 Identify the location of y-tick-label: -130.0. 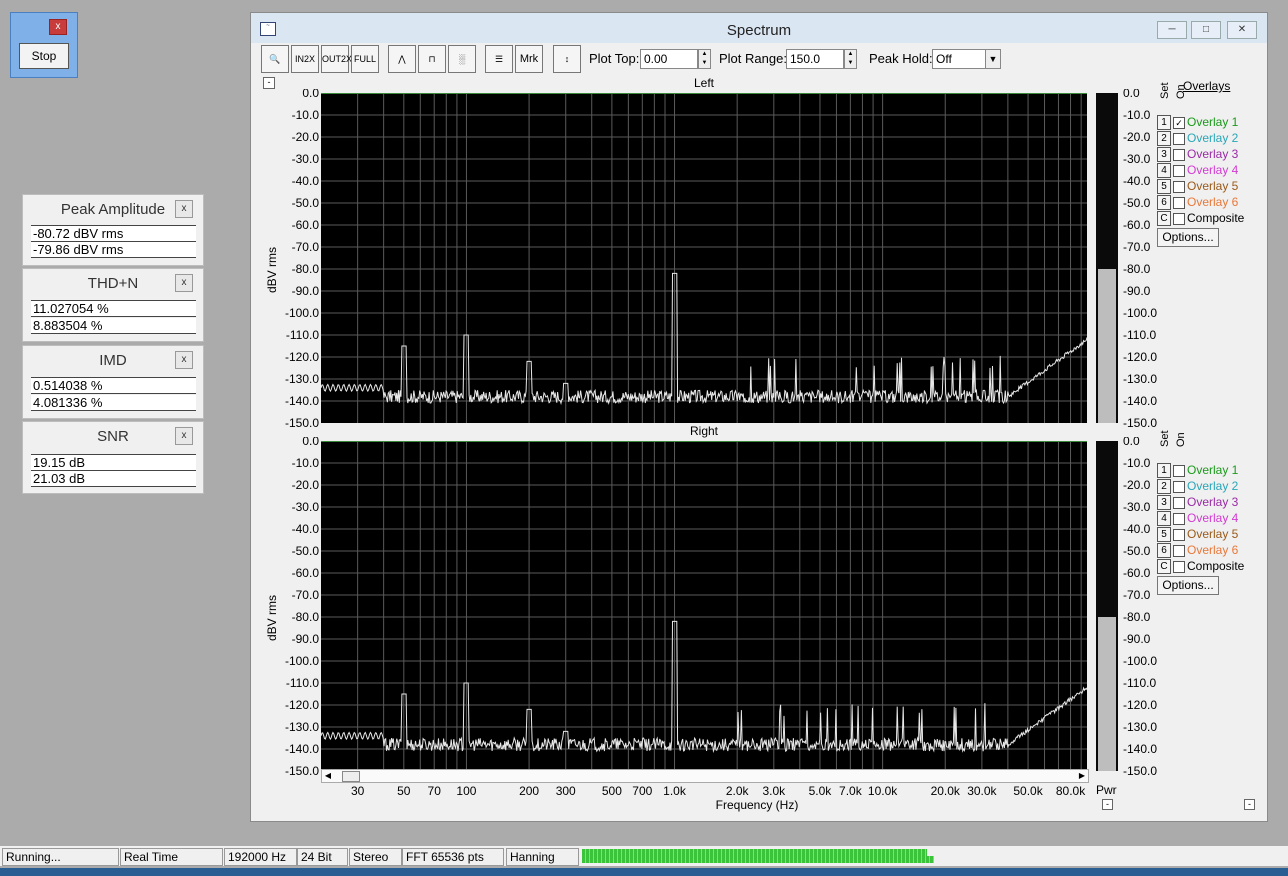
(302, 727).